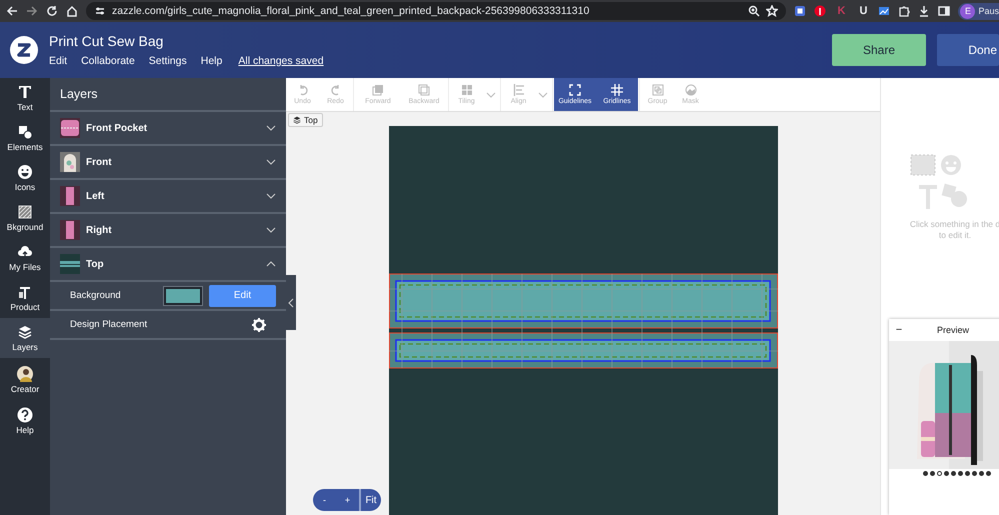  I want to click on zoom-out-button: -, so click(324, 500).